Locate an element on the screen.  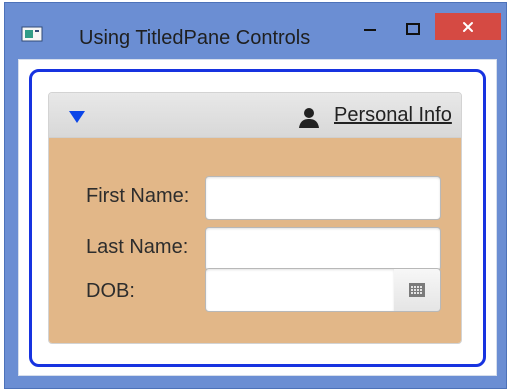
titled-pane-header: Personal Info is located at coordinates (255, 115).